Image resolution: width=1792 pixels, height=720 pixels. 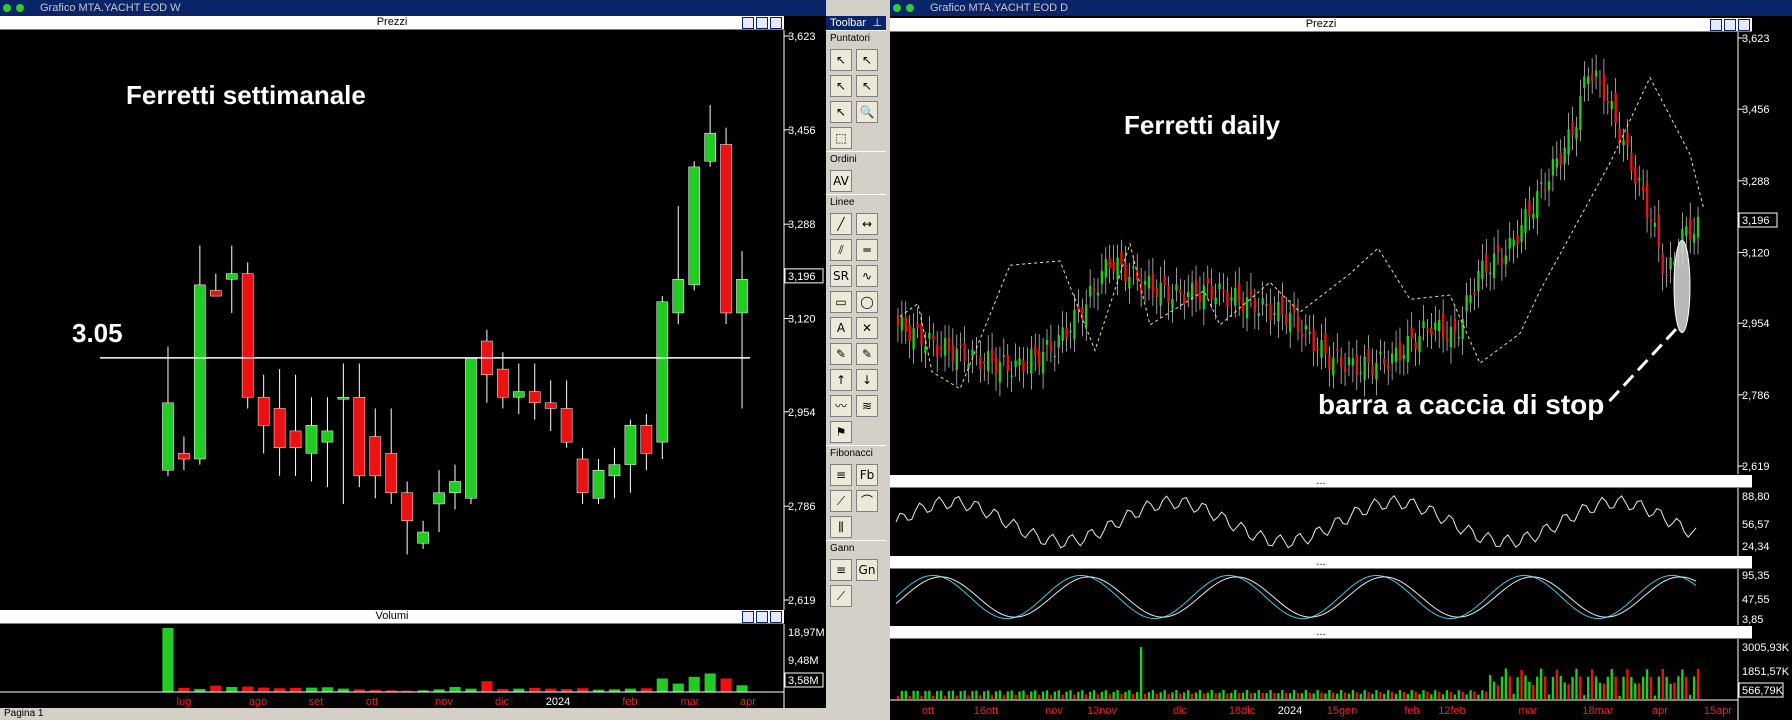 What do you see at coordinates (867, 501) in the screenshot?
I see `toolbar-tool-button-icon: ⌒` at bounding box center [867, 501].